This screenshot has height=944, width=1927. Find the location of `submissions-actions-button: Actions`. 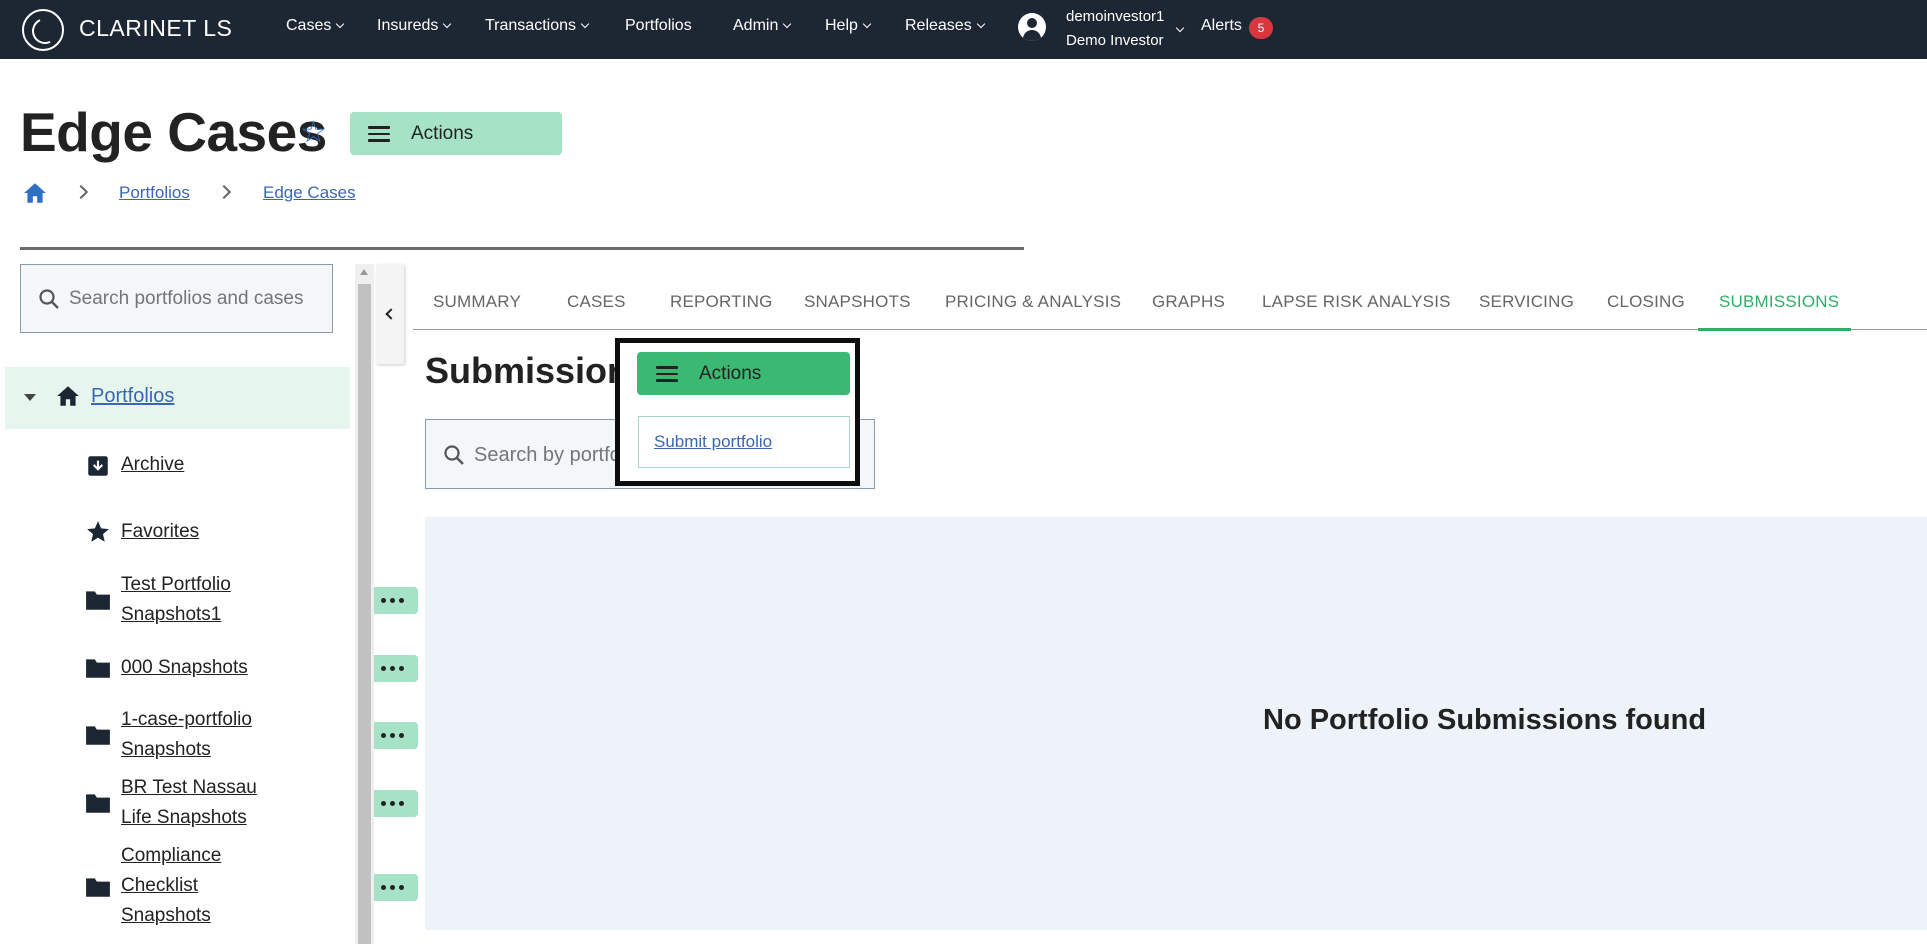

submissions-actions-button: Actions is located at coordinates (743, 373).